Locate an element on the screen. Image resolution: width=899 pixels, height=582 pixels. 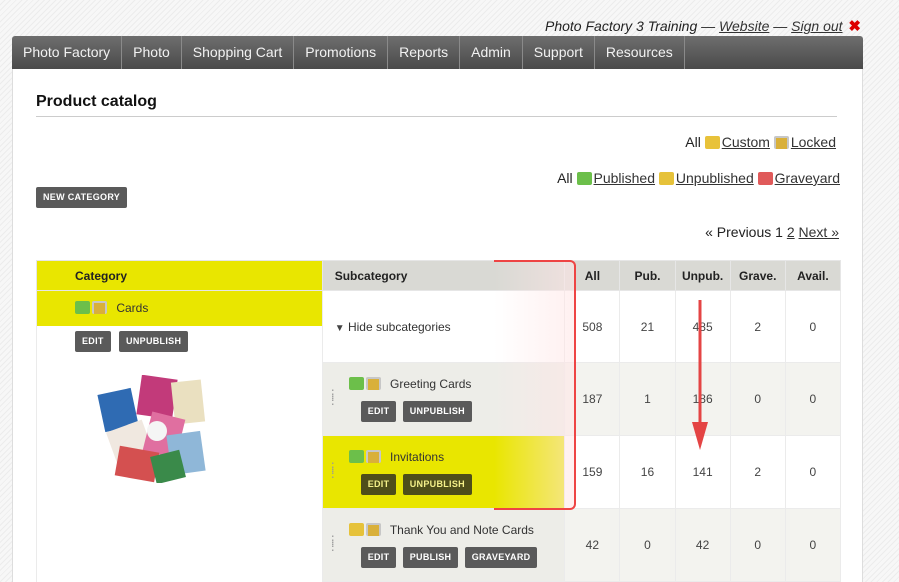
col-pub: Pub. is located at coordinates (647, 275).